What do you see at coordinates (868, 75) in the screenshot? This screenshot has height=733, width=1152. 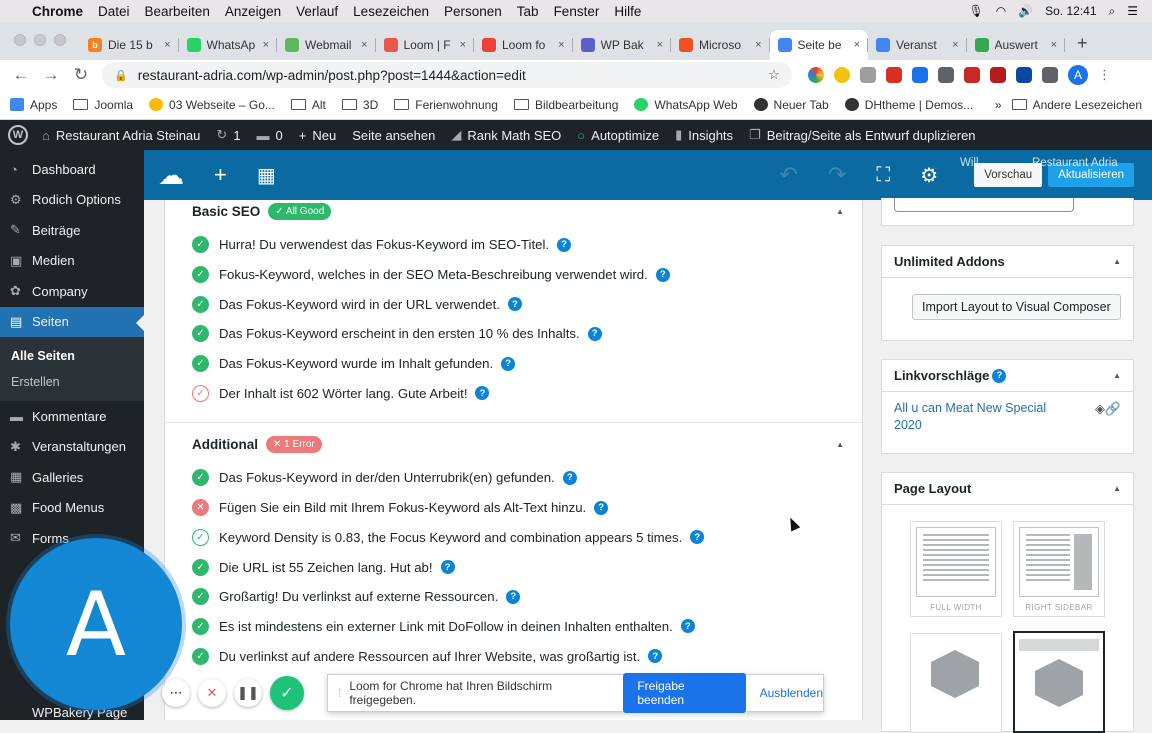 I see `shield-extension-icon` at bounding box center [868, 75].